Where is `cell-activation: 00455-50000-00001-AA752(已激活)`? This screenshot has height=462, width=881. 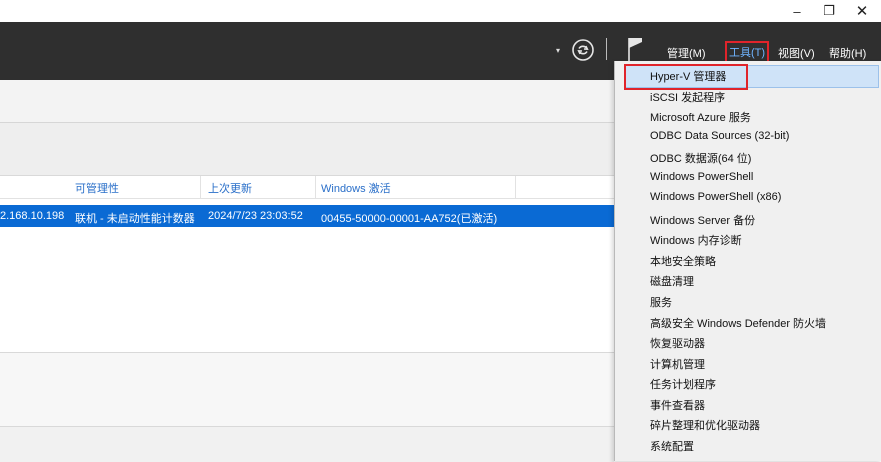 cell-activation: 00455-50000-00001-AA752(已激活) is located at coordinates (409, 219).